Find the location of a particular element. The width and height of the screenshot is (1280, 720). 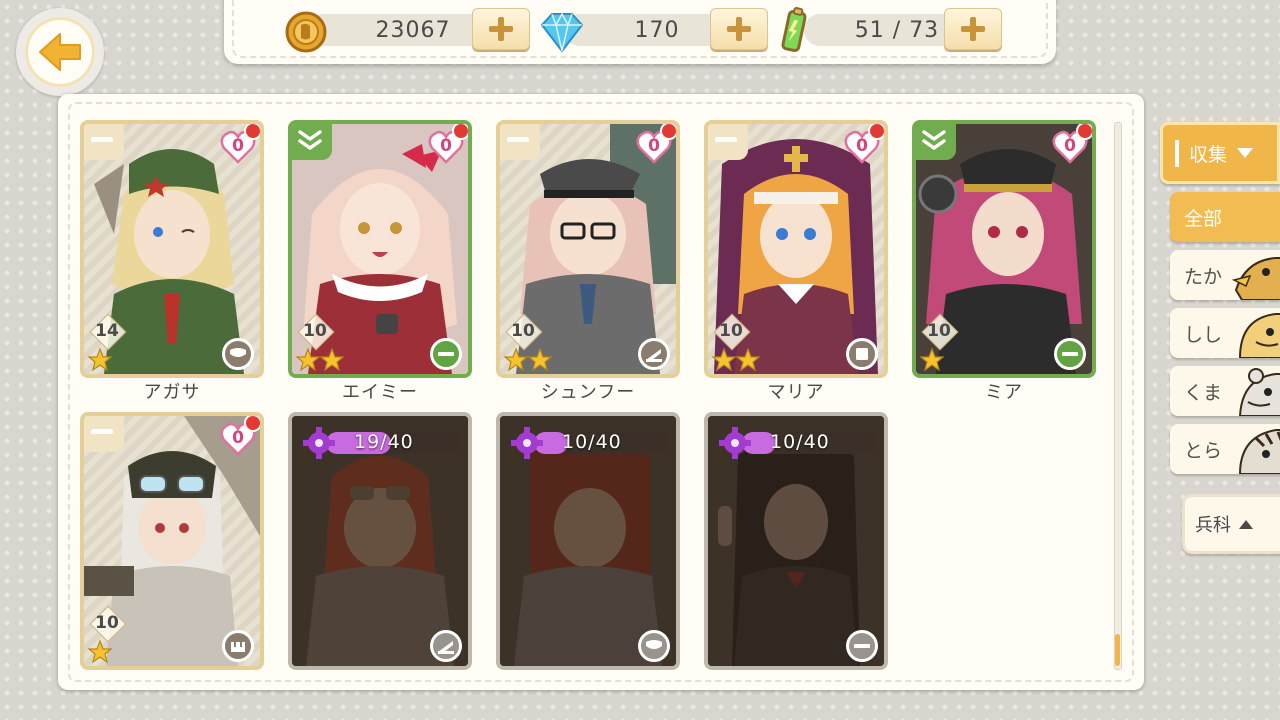

class-tower-icon is located at coordinates (238, 646).